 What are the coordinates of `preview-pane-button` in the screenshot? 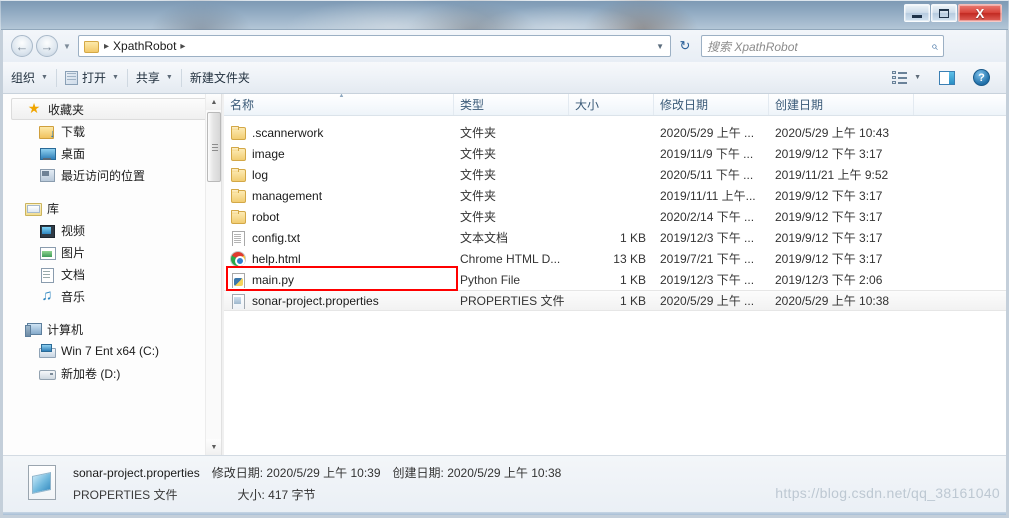 It's located at (947, 78).